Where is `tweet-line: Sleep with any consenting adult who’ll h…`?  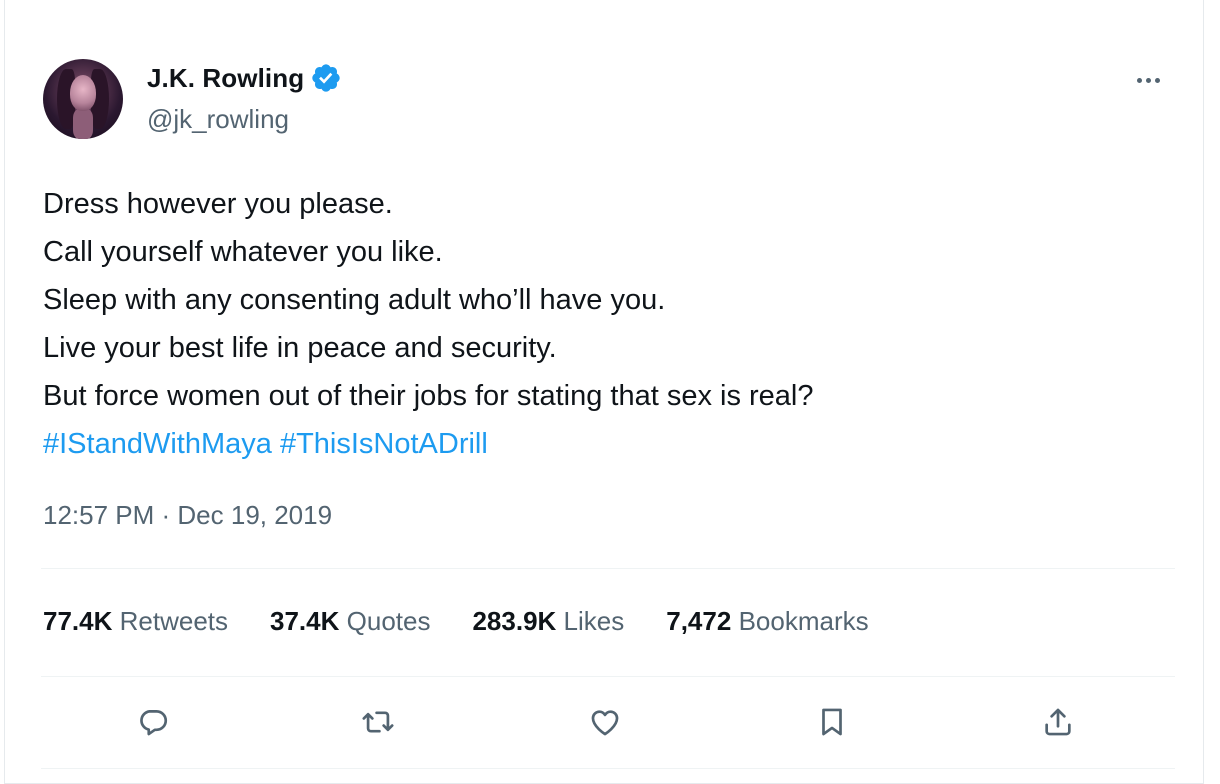 tweet-line: Sleep with any consenting adult who’ll h… is located at coordinates (354, 300).